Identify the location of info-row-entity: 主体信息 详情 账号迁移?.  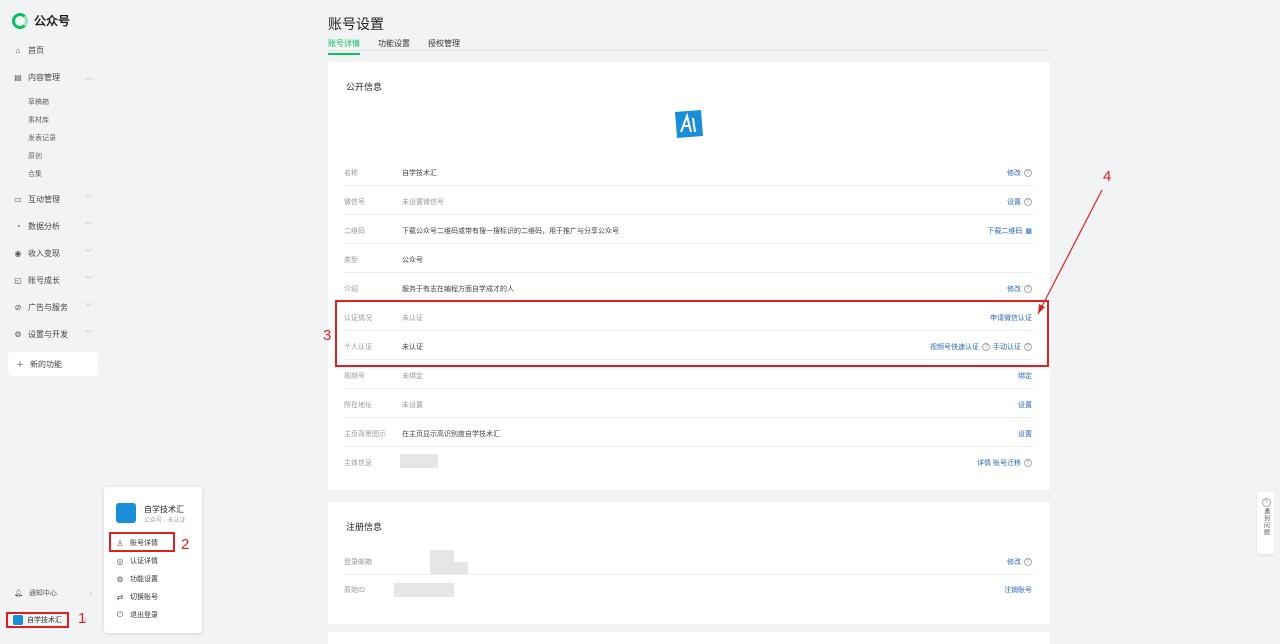
(689, 462).